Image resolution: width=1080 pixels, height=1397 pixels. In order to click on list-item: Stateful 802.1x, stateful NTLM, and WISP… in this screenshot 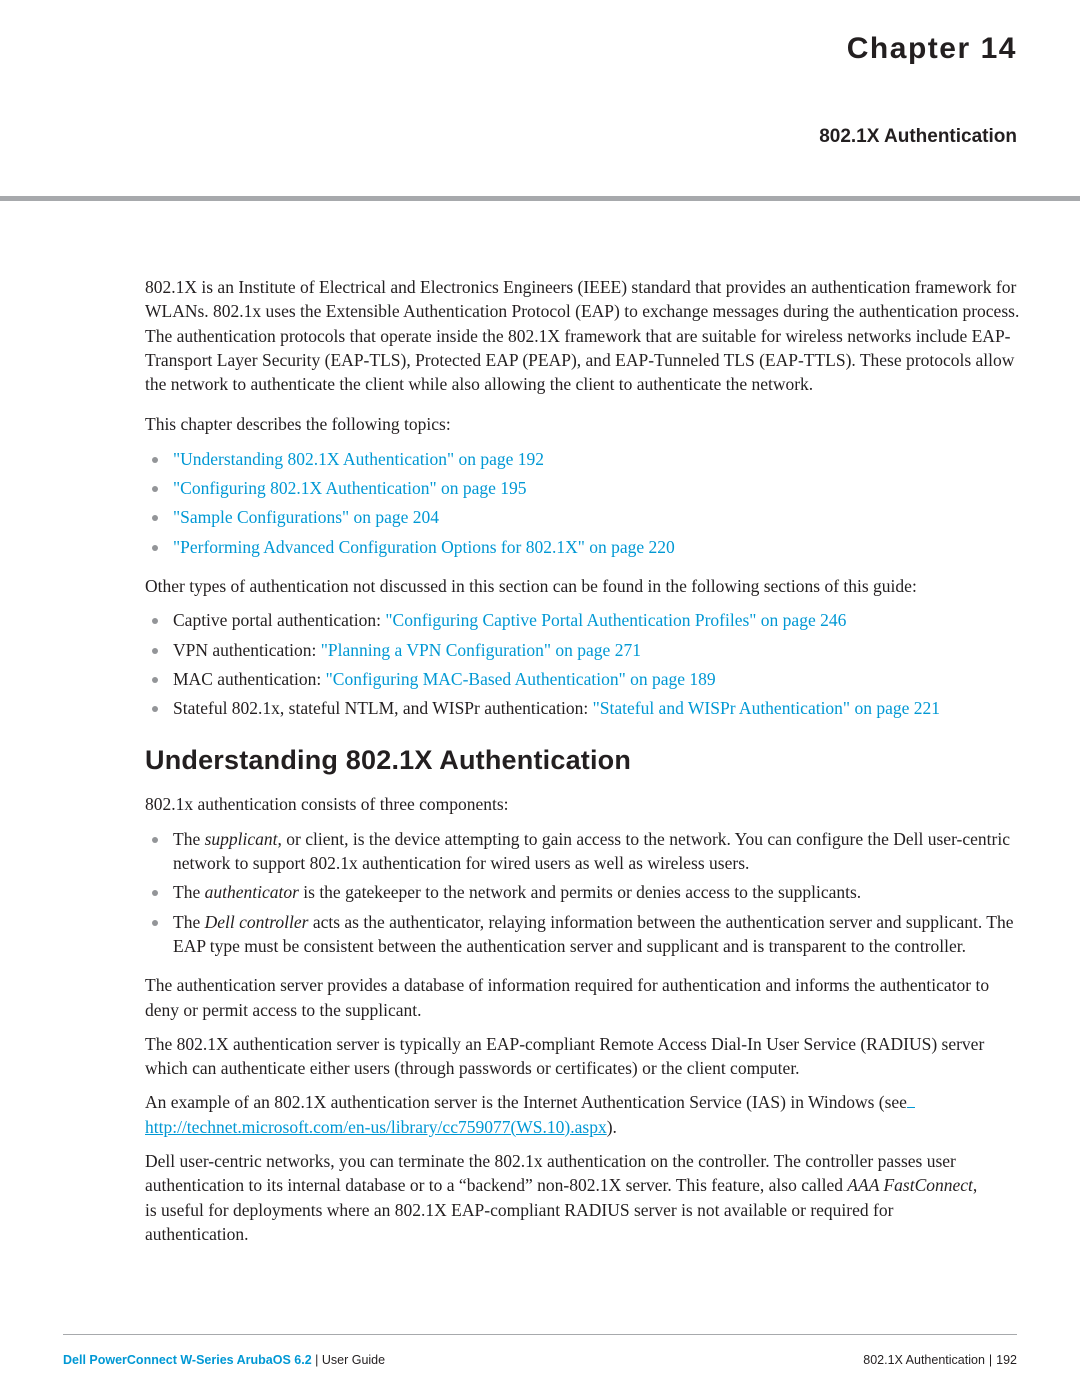, I will do `click(582, 708)`.